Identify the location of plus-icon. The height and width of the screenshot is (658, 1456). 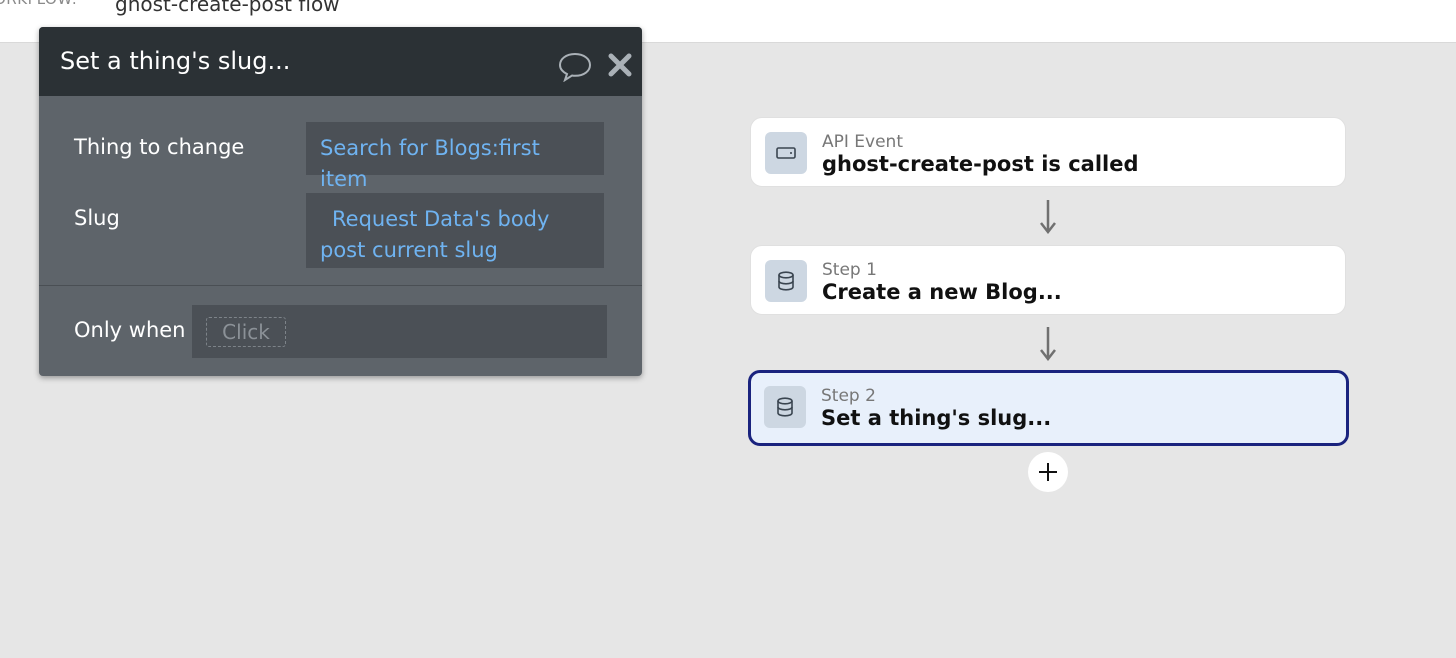
(1048, 472).